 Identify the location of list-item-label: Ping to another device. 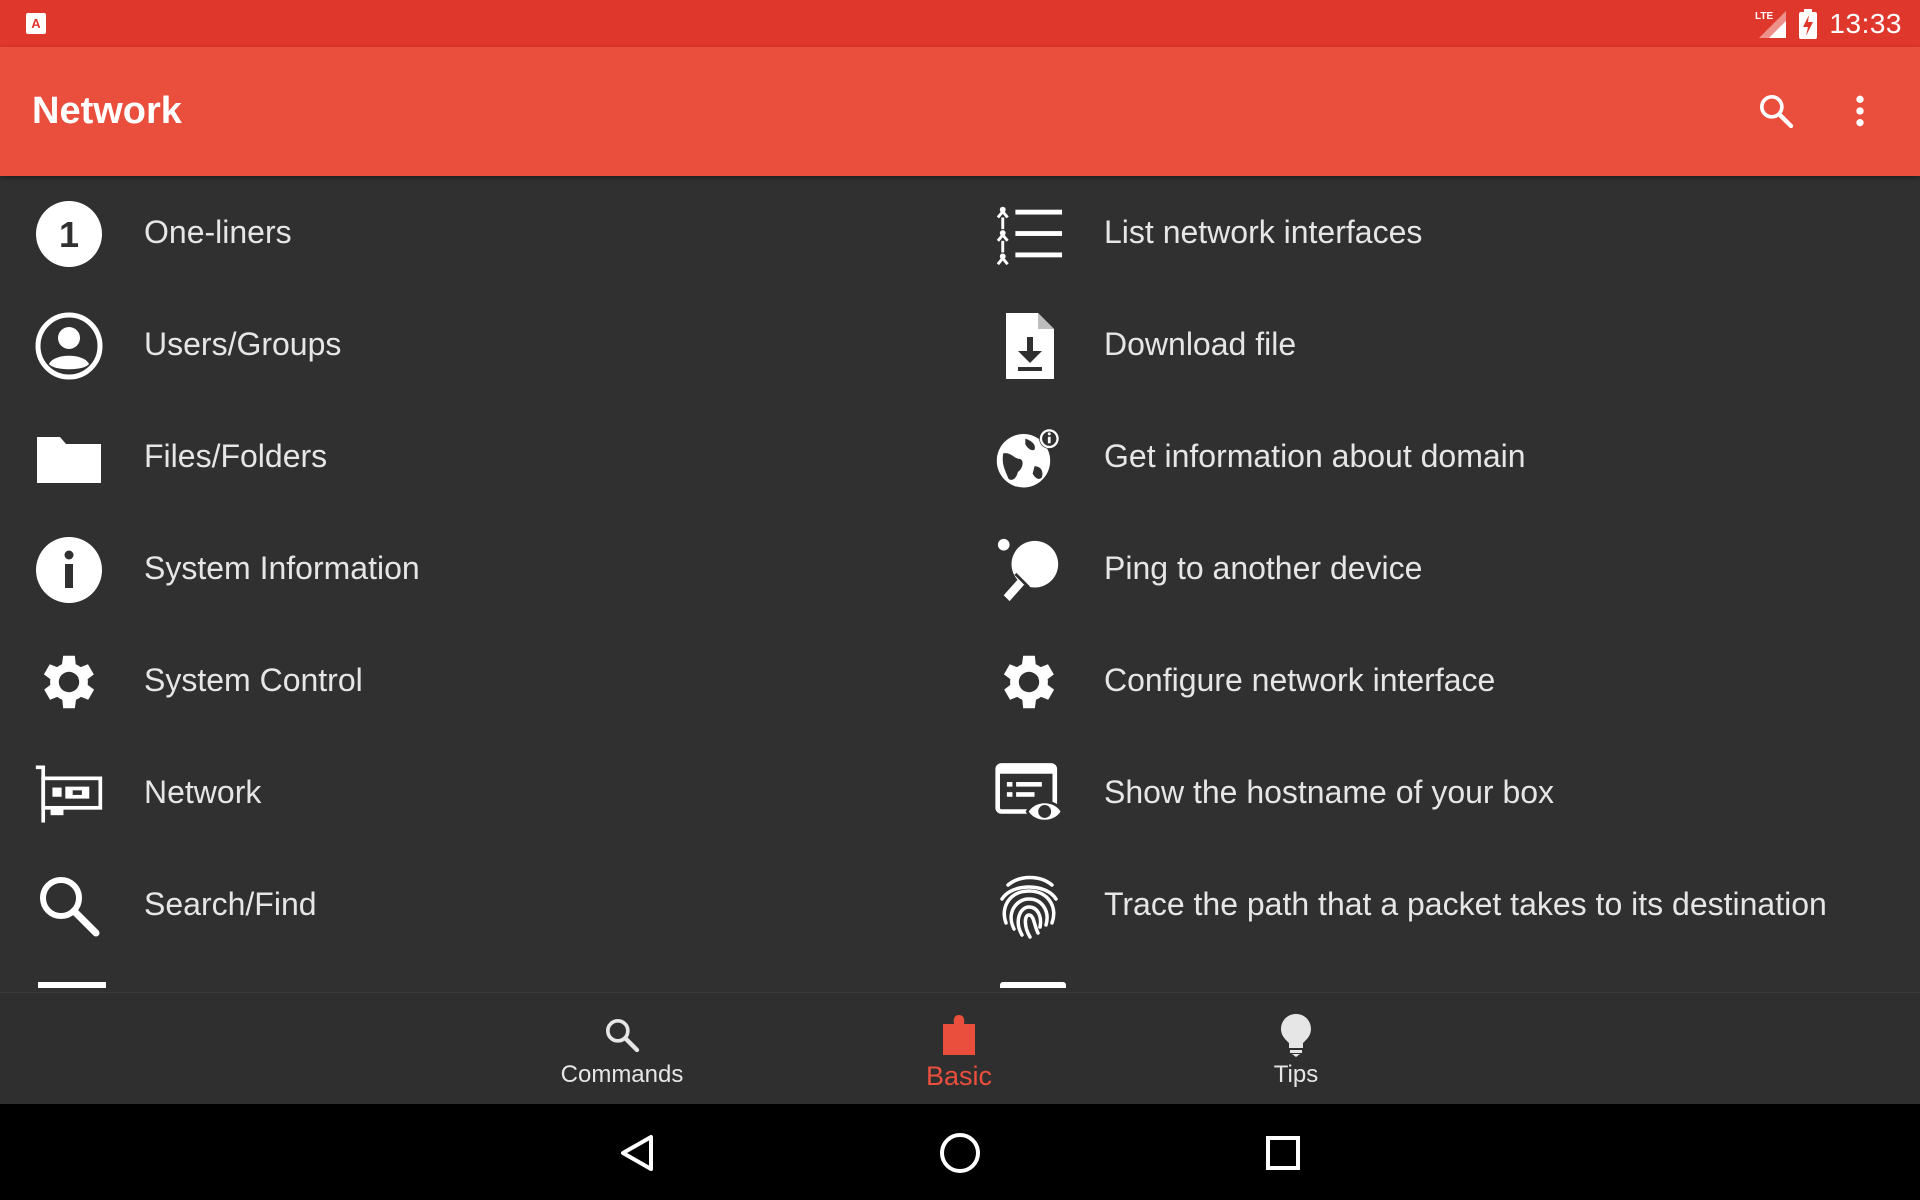
(1263, 568).